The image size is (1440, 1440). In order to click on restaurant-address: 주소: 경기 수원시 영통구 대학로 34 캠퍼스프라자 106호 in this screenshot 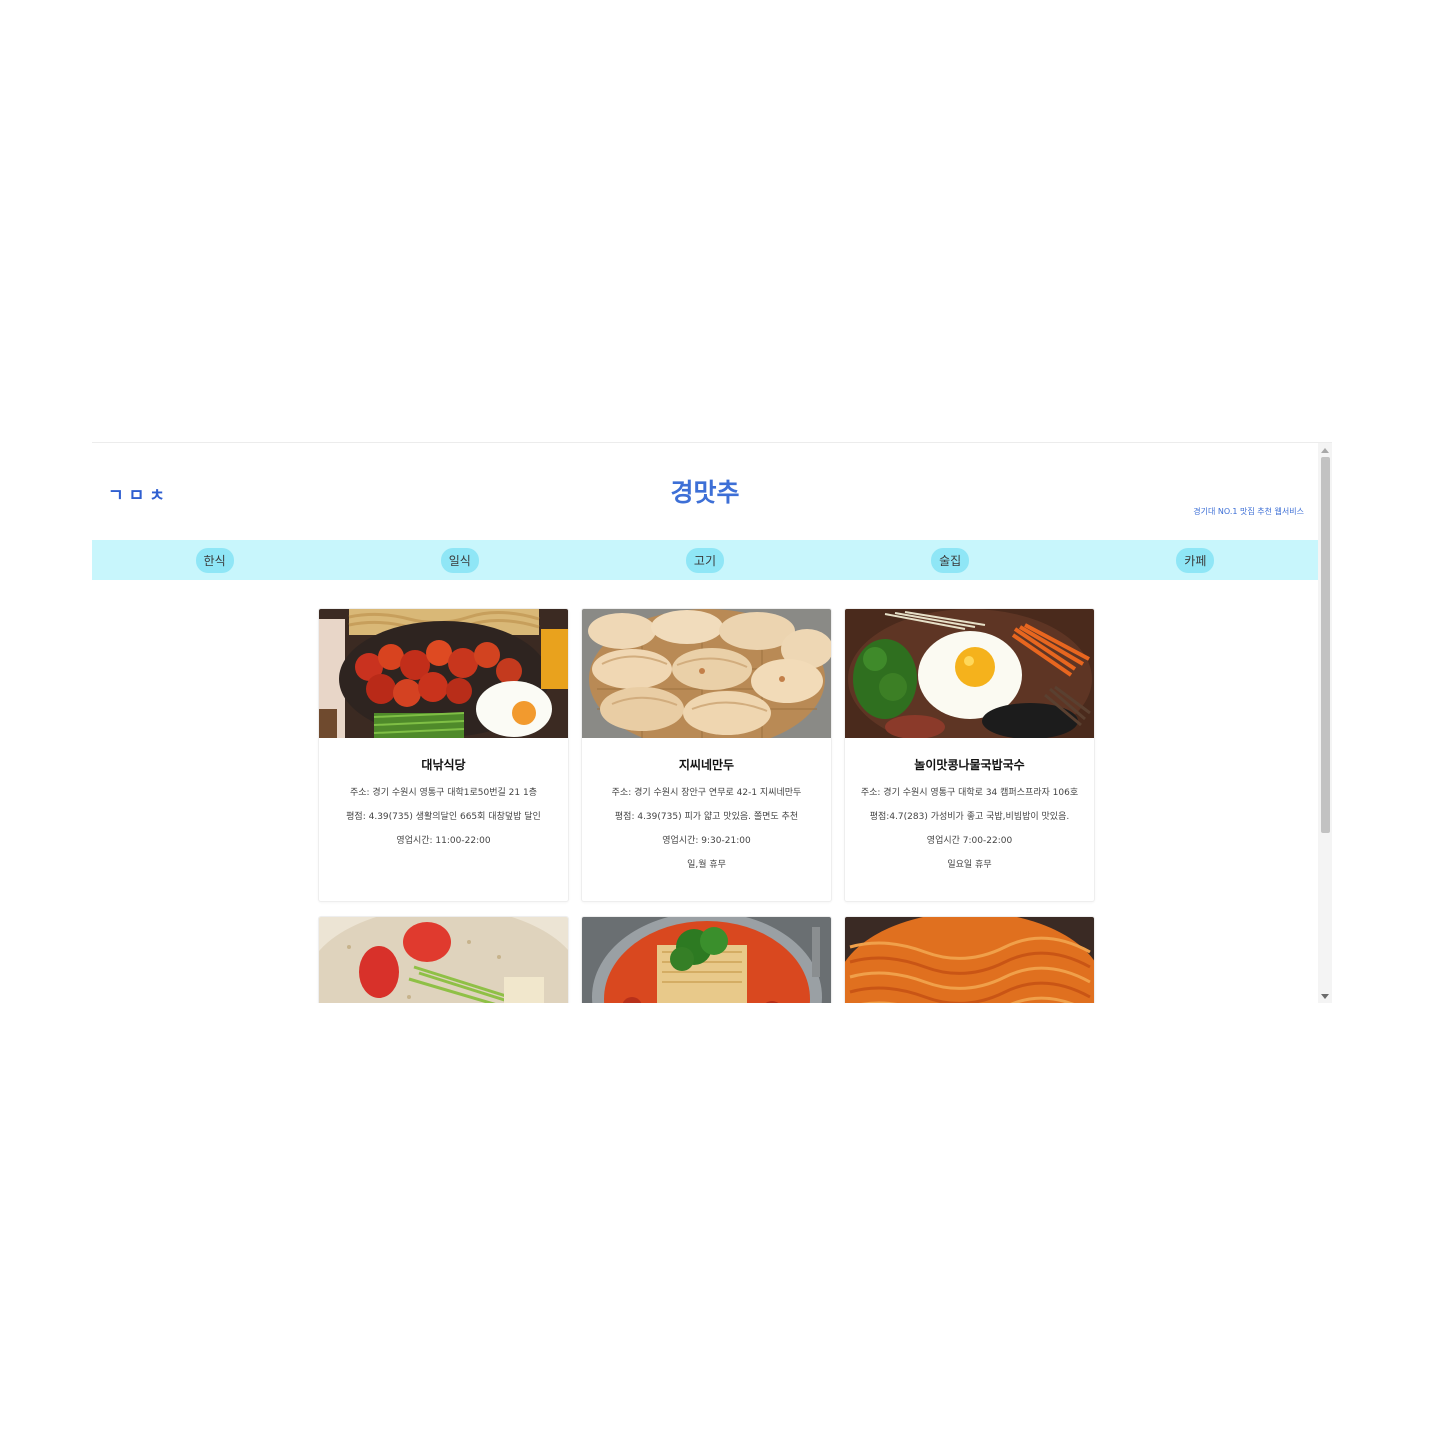, I will do `click(969, 793)`.